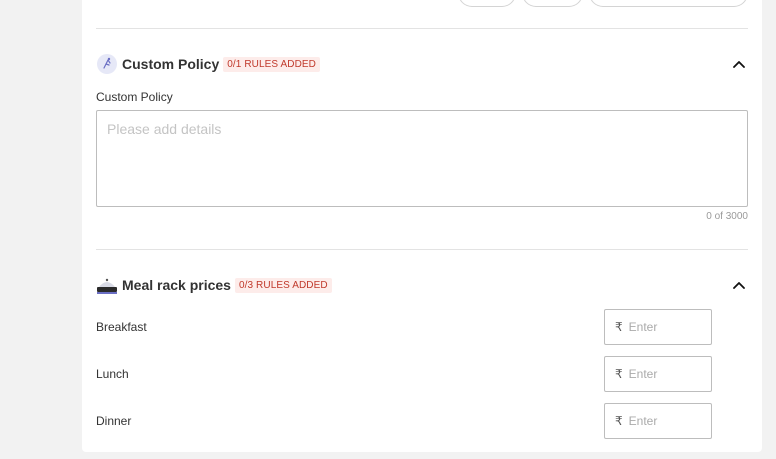 The image size is (776, 459). What do you see at coordinates (663, 421) in the screenshot?
I see `dinner-price-input` at bounding box center [663, 421].